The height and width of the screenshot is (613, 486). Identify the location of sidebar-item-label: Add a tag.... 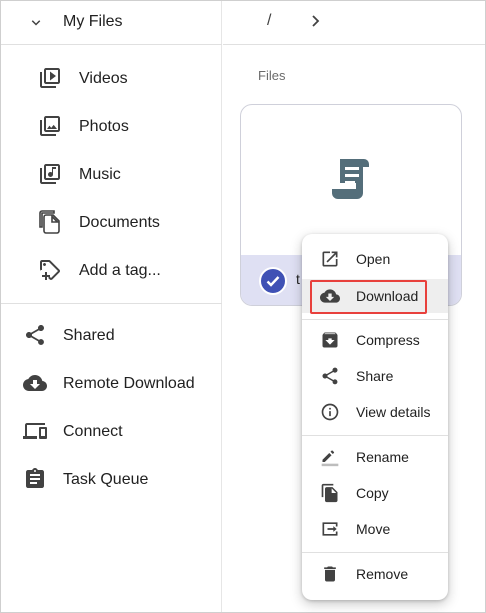
(120, 270).